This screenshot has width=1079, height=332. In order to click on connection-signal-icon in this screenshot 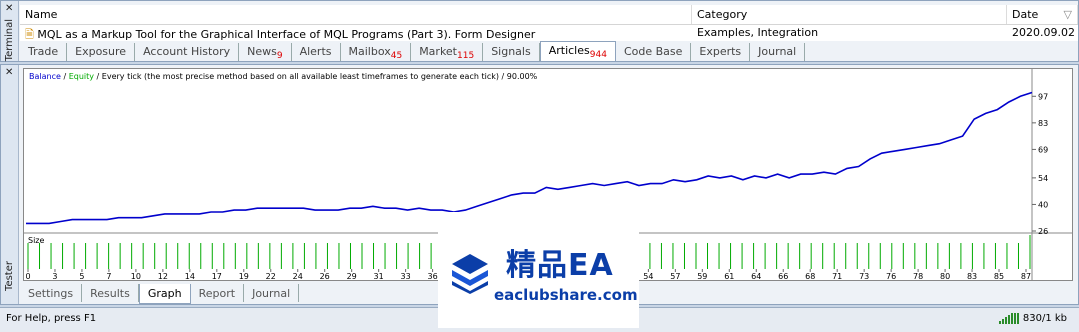, I will do `click(1008, 318)`.